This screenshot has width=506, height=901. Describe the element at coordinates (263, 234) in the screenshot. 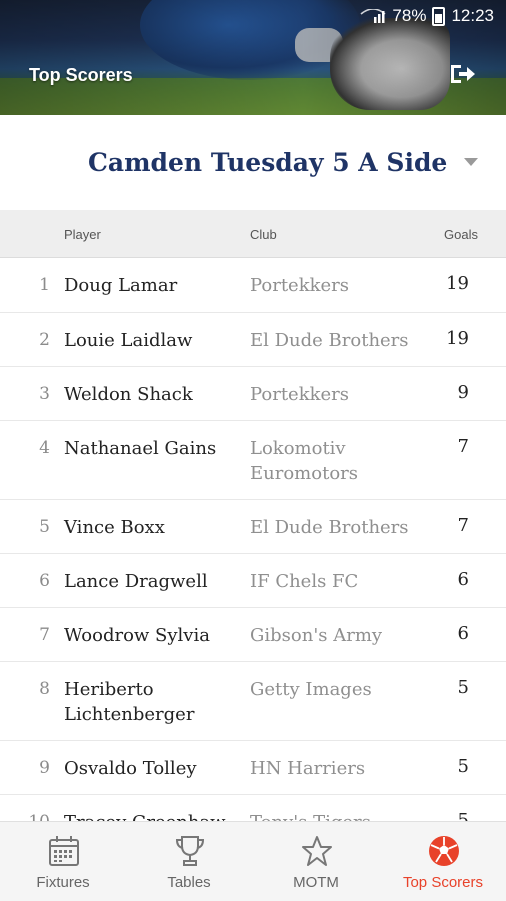

I see `column-header-club: Club` at that location.